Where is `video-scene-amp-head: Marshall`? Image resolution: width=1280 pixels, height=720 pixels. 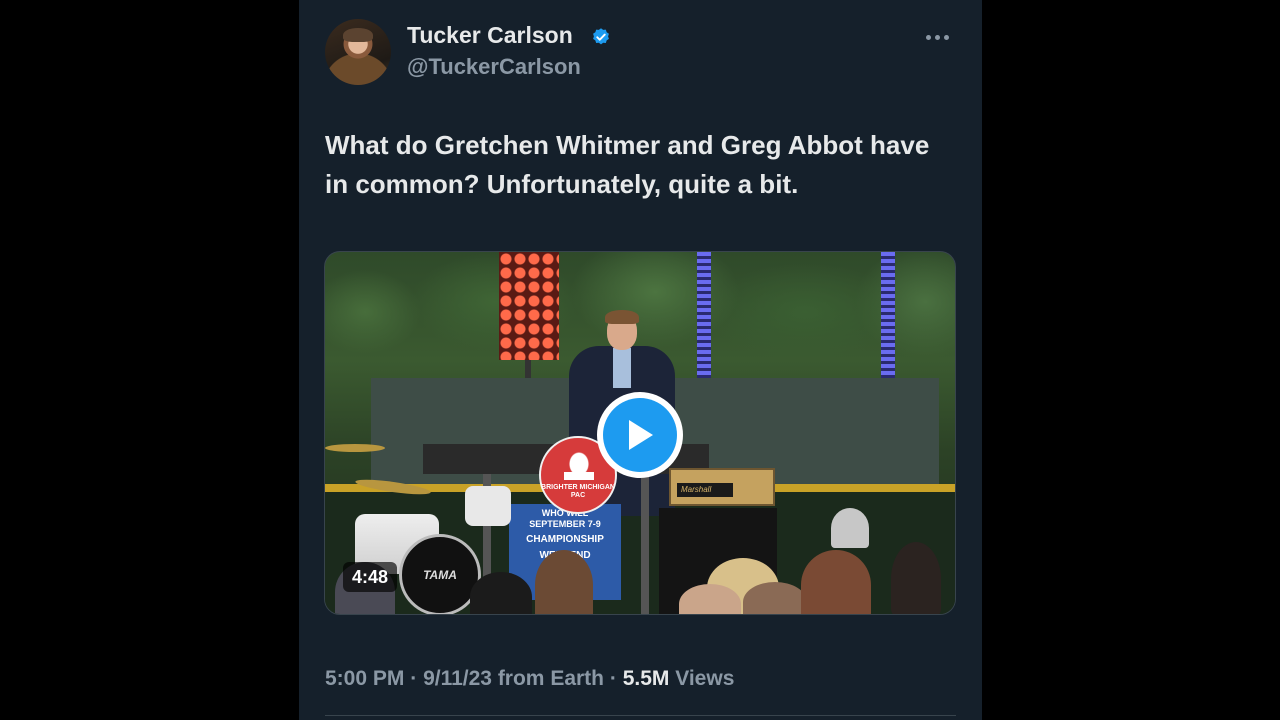
video-scene-amp-head: Marshall is located at coordinates (722, 487).